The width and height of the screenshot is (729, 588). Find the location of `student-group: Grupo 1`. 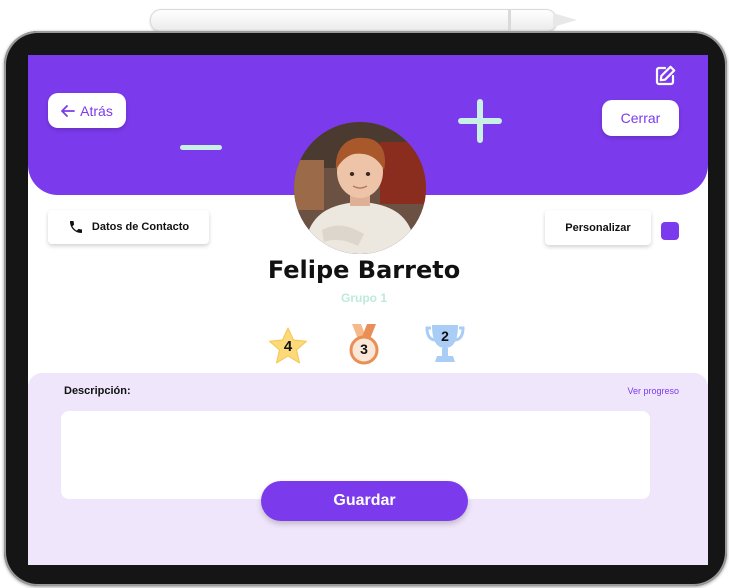

student-group: Grupo 1 is located at coordinates (363, 298).